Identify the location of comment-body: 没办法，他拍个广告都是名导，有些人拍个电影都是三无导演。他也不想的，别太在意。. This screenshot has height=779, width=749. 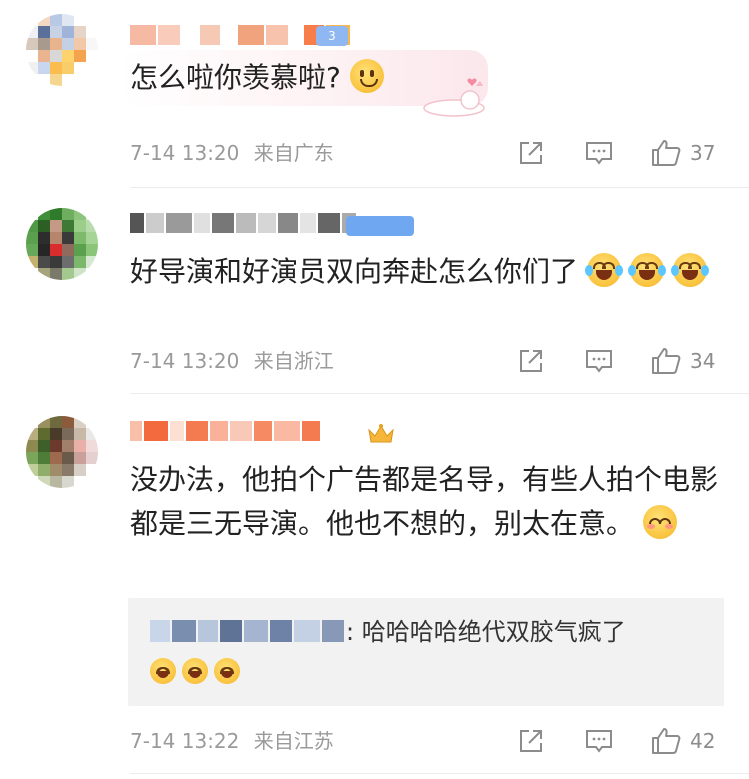
(424, 501).